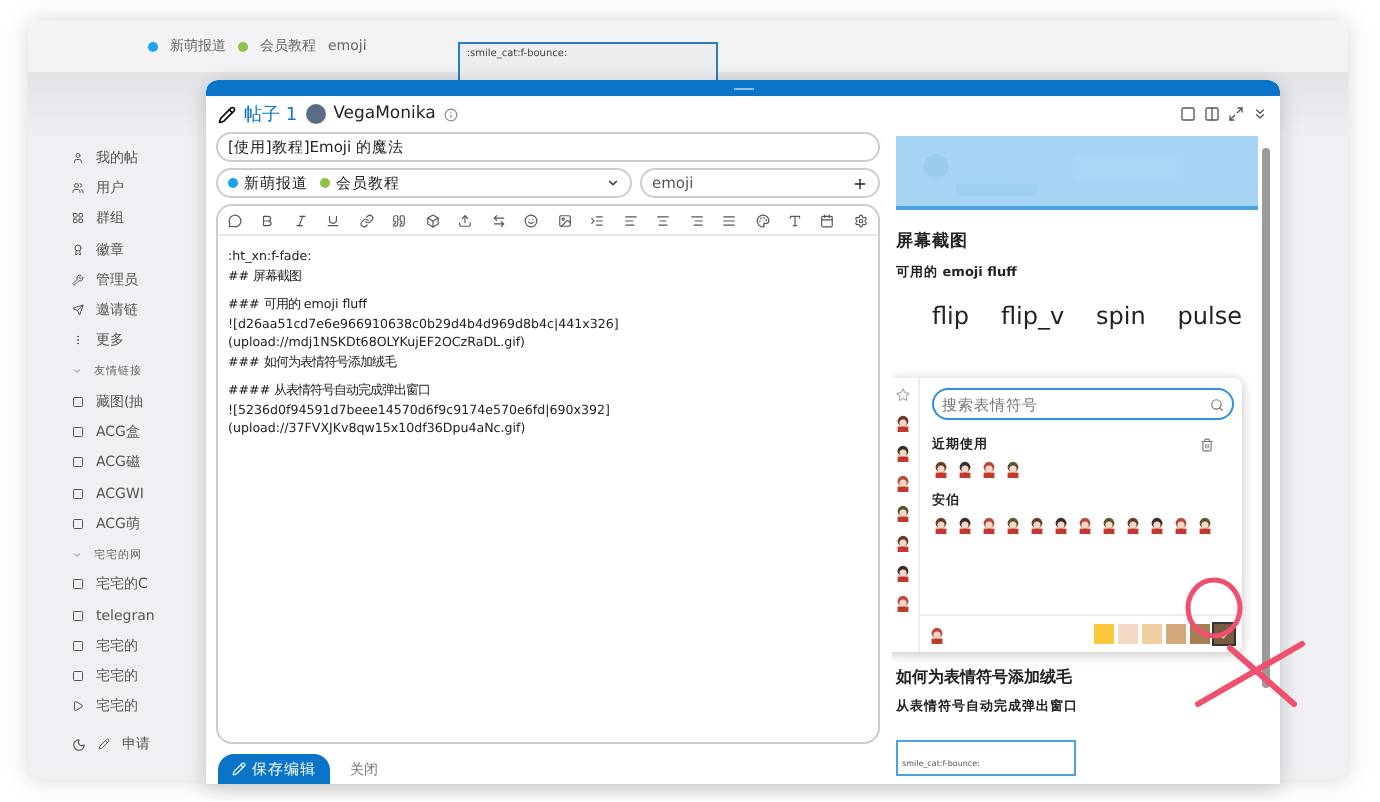  What do you see at coordinates (1209, 316) in the screenshot?
I see `effect-label: pulse` at bounding box center [1209, 316].